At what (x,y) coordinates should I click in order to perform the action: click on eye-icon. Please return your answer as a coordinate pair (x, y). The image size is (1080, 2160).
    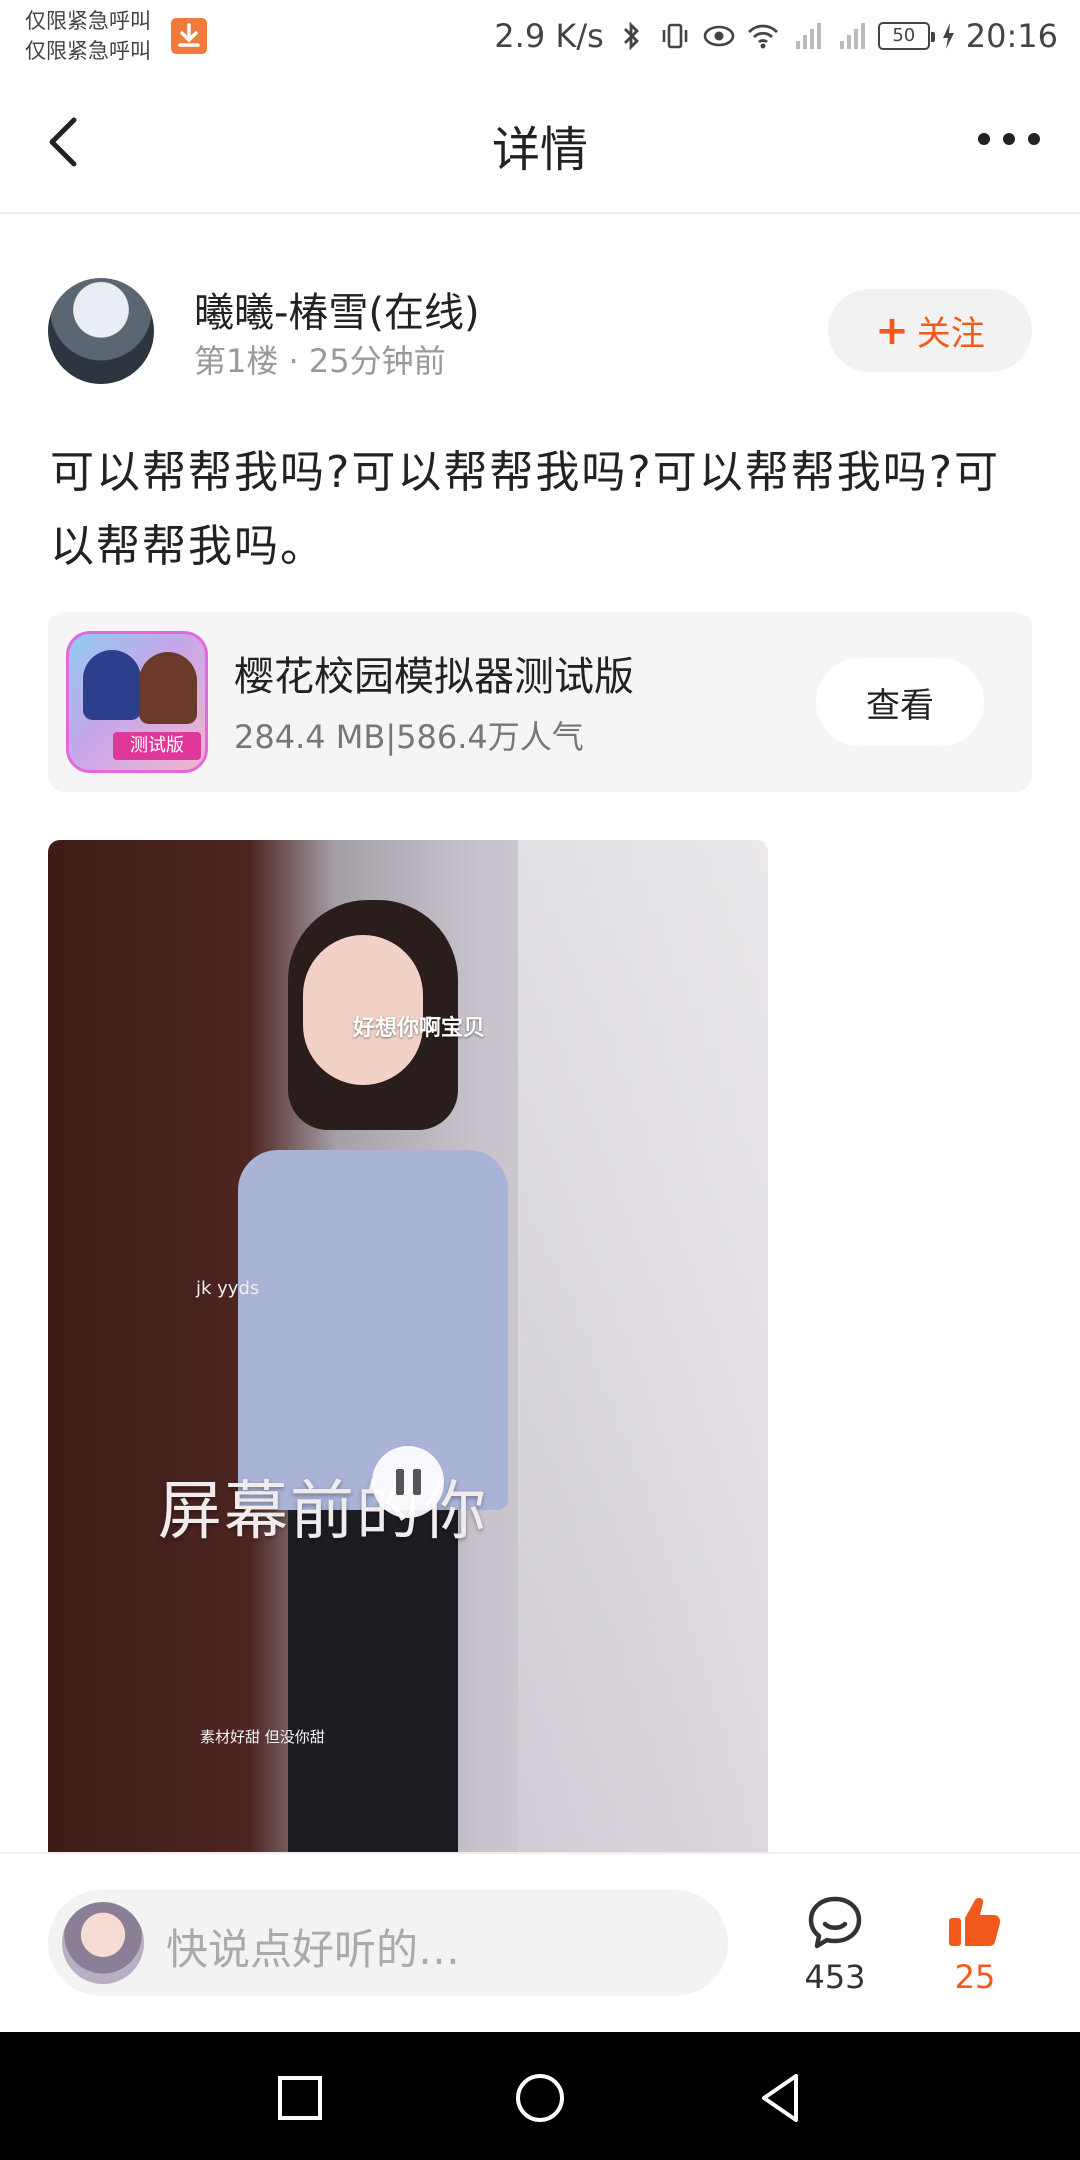
    Looking at the image, I should click on (719, 36).